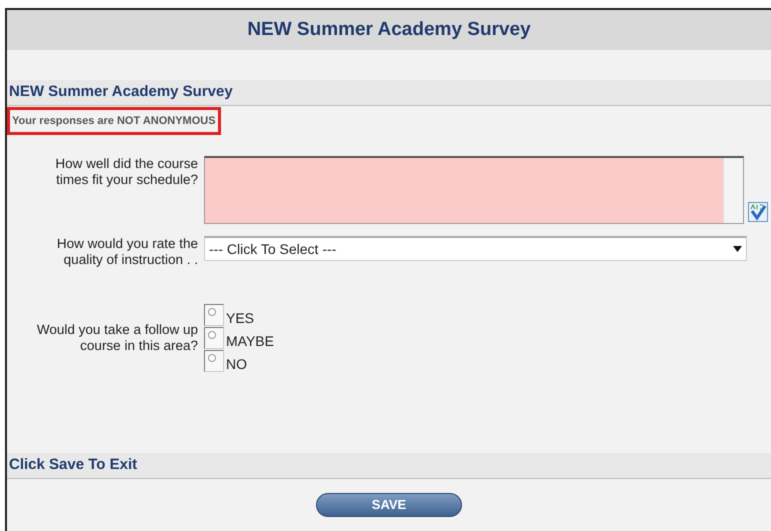 This screenshot has height=531, width=771. I want to click on option-label: NO, so click(236, 364).